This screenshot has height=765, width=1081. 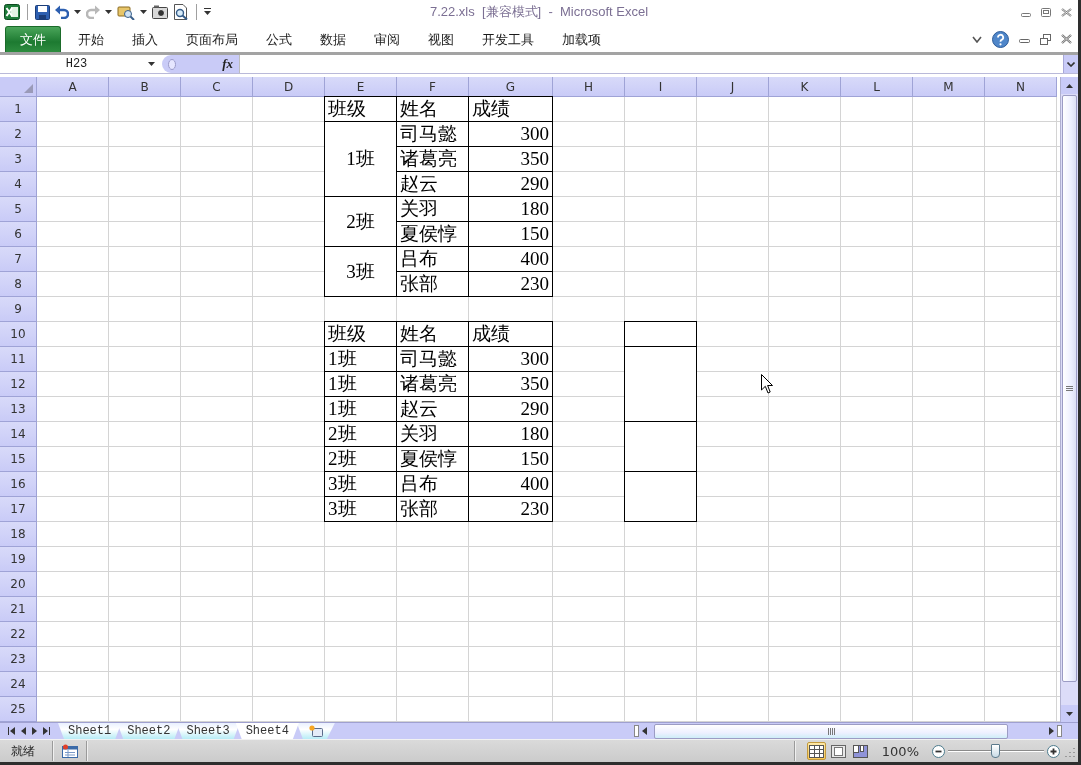 I want to click on row-header: 5, so click(x=18, y=209).